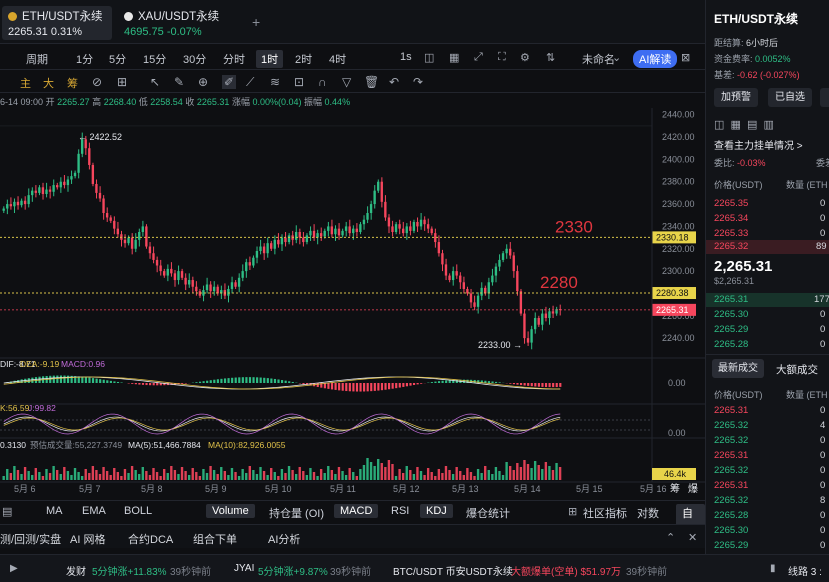 This screenshot has width=829, height=582. What do you see at coordinates (670, 537) in the screenshot?
I see `chevron-up-icon: ⌃` at bounding box center [670, 537].